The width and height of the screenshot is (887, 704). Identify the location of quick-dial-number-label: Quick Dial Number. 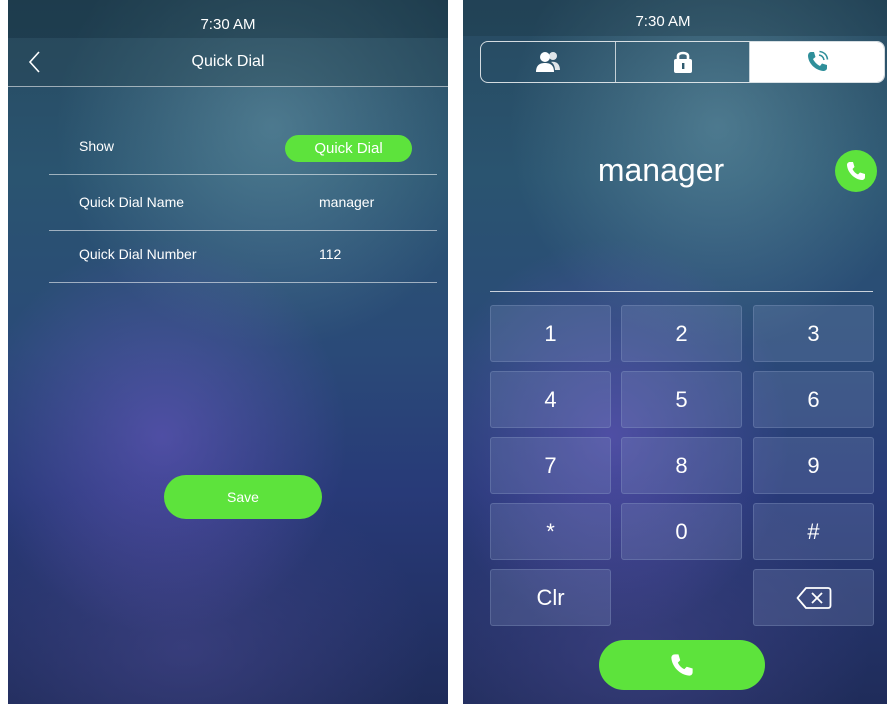
(138, 254).